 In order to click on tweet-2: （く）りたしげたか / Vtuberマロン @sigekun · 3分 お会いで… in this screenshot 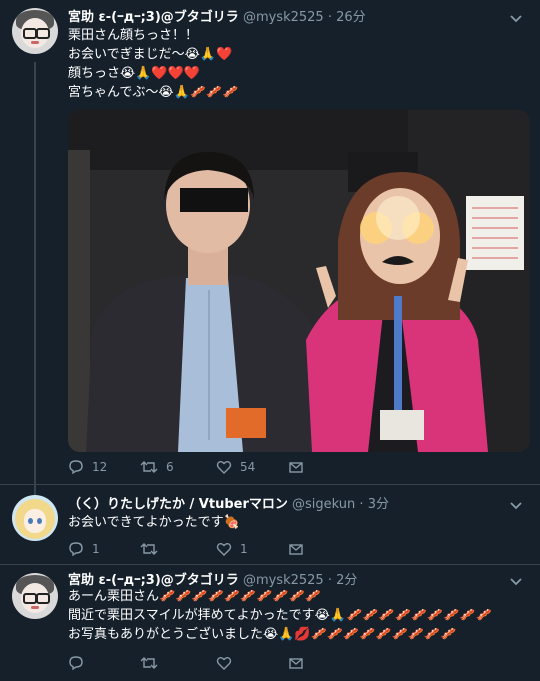, I will do `click(270, 524)`.